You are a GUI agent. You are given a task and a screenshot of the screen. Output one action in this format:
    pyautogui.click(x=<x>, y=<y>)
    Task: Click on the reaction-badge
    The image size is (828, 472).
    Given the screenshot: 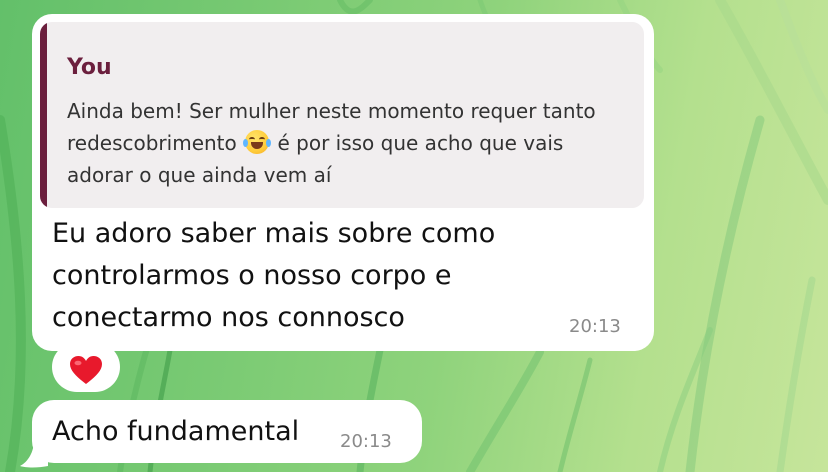 What is the action you would take?
    pyautogui.click(x=86, y=367)
    